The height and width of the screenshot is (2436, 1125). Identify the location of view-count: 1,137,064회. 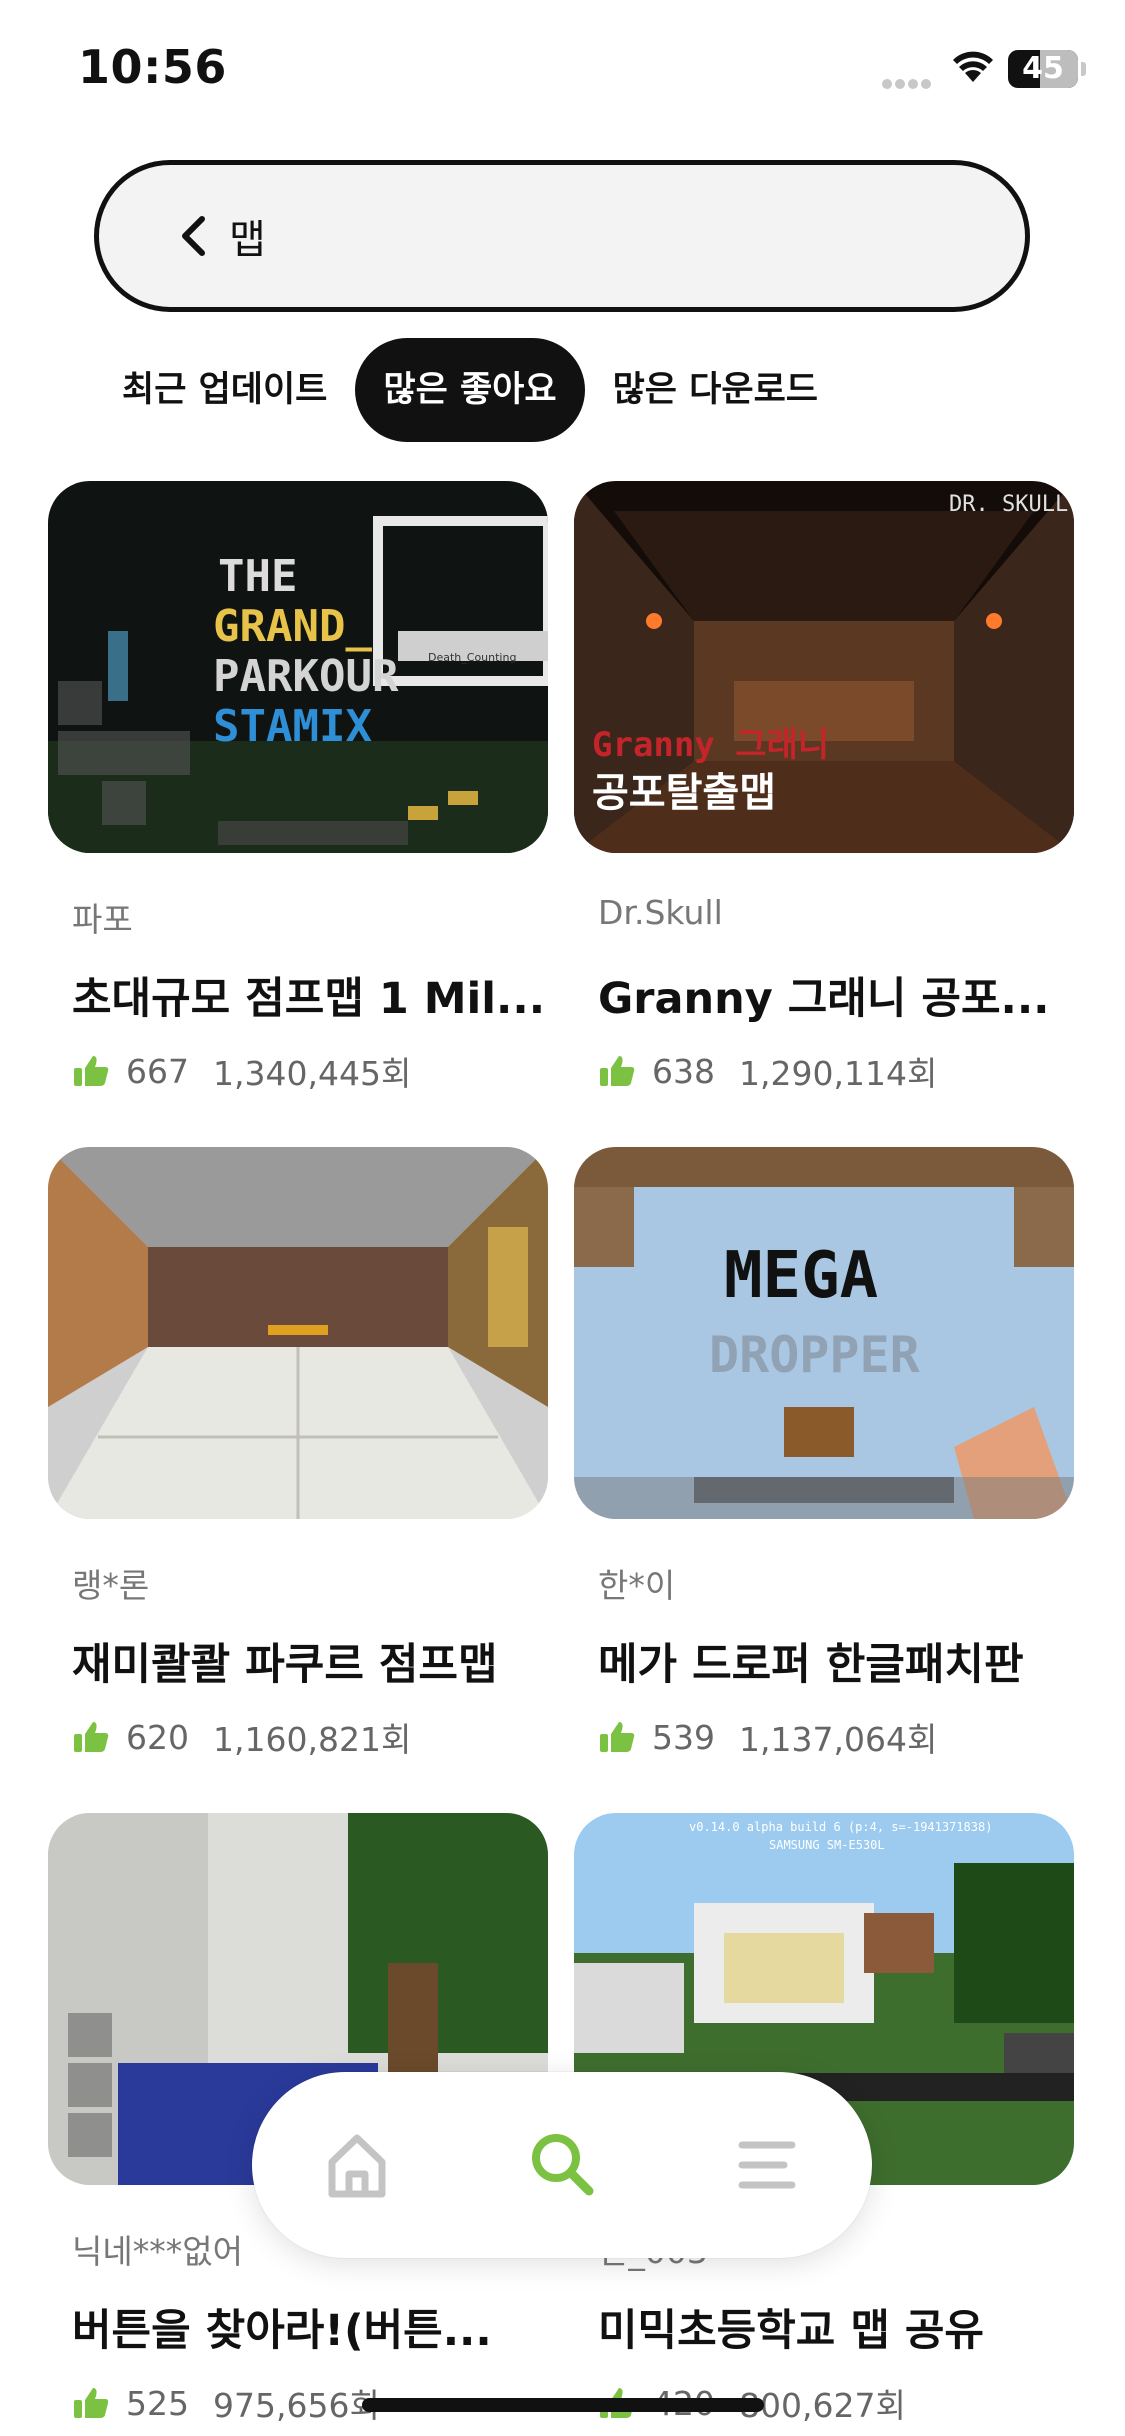
(838, 1739).